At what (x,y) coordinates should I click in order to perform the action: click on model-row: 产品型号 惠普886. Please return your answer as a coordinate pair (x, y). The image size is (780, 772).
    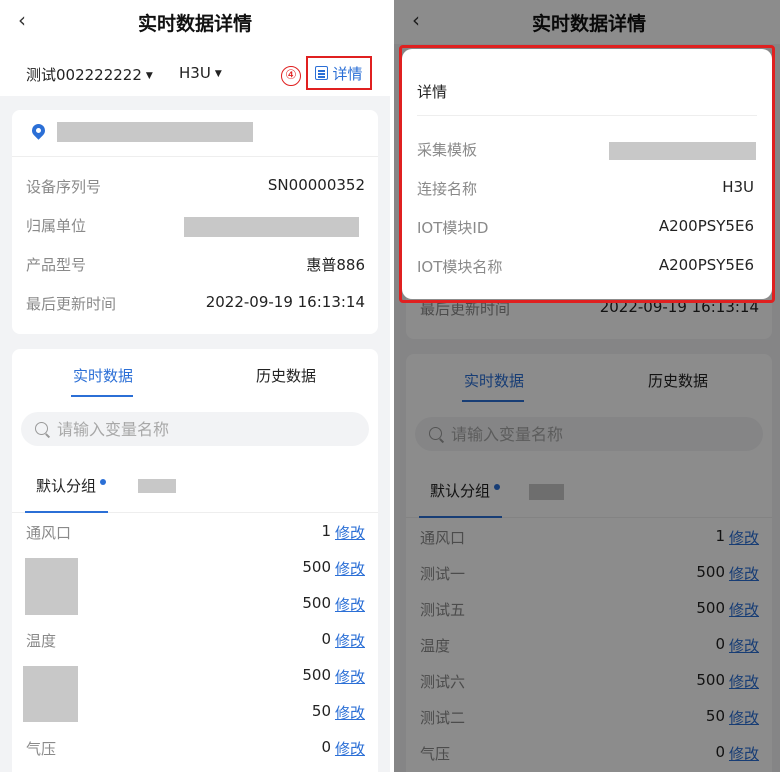
    Looking at the image, I should click on (195, 265).